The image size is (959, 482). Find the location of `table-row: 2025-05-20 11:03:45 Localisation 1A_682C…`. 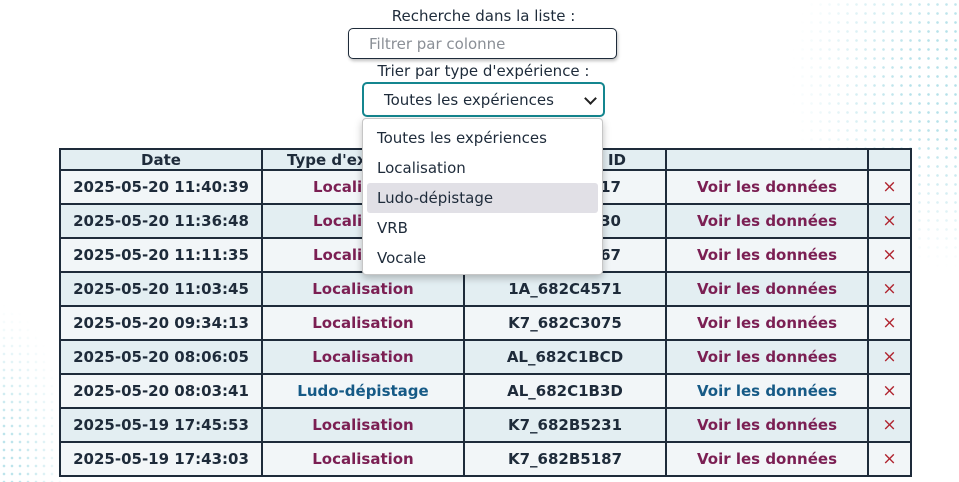

table-row: 2025-05-20 11:03:45 Localisation 1A_682C… is located at coordinates (485, 289).